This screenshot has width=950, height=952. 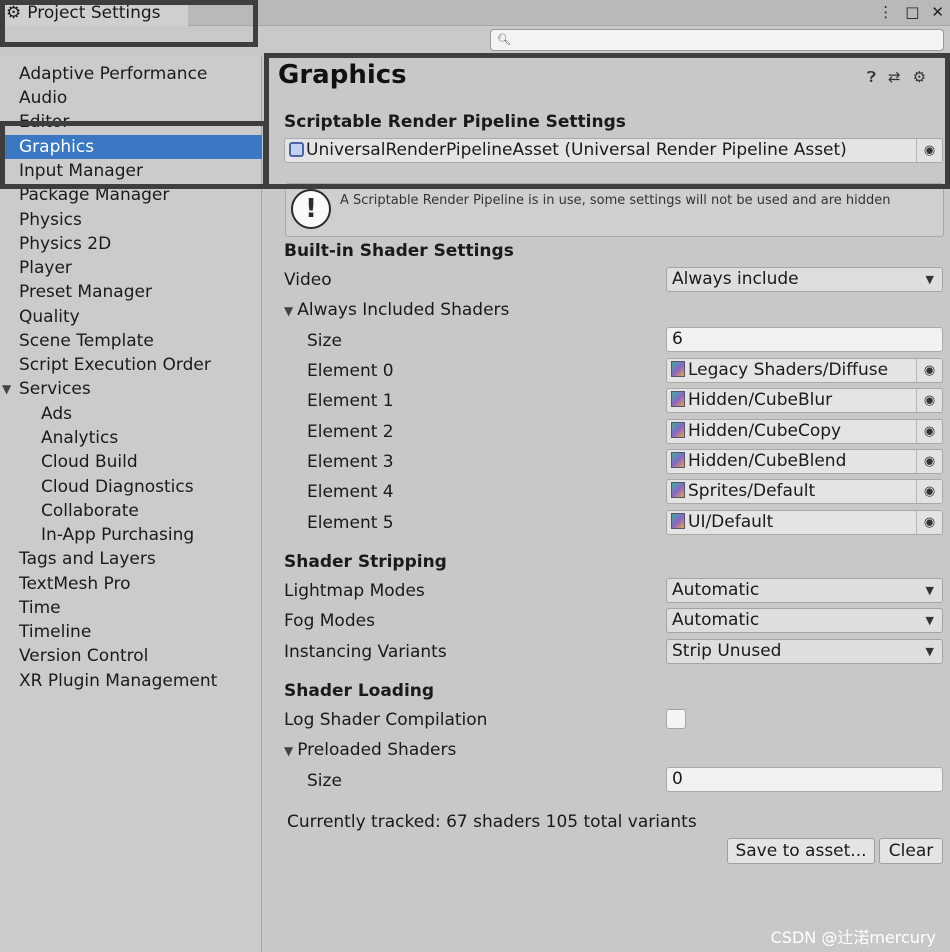 What do you see at coordinates (365, 652) in the screenshot?
I see `instancing-label: Instancing Variants` at bounding box center [365, 652].